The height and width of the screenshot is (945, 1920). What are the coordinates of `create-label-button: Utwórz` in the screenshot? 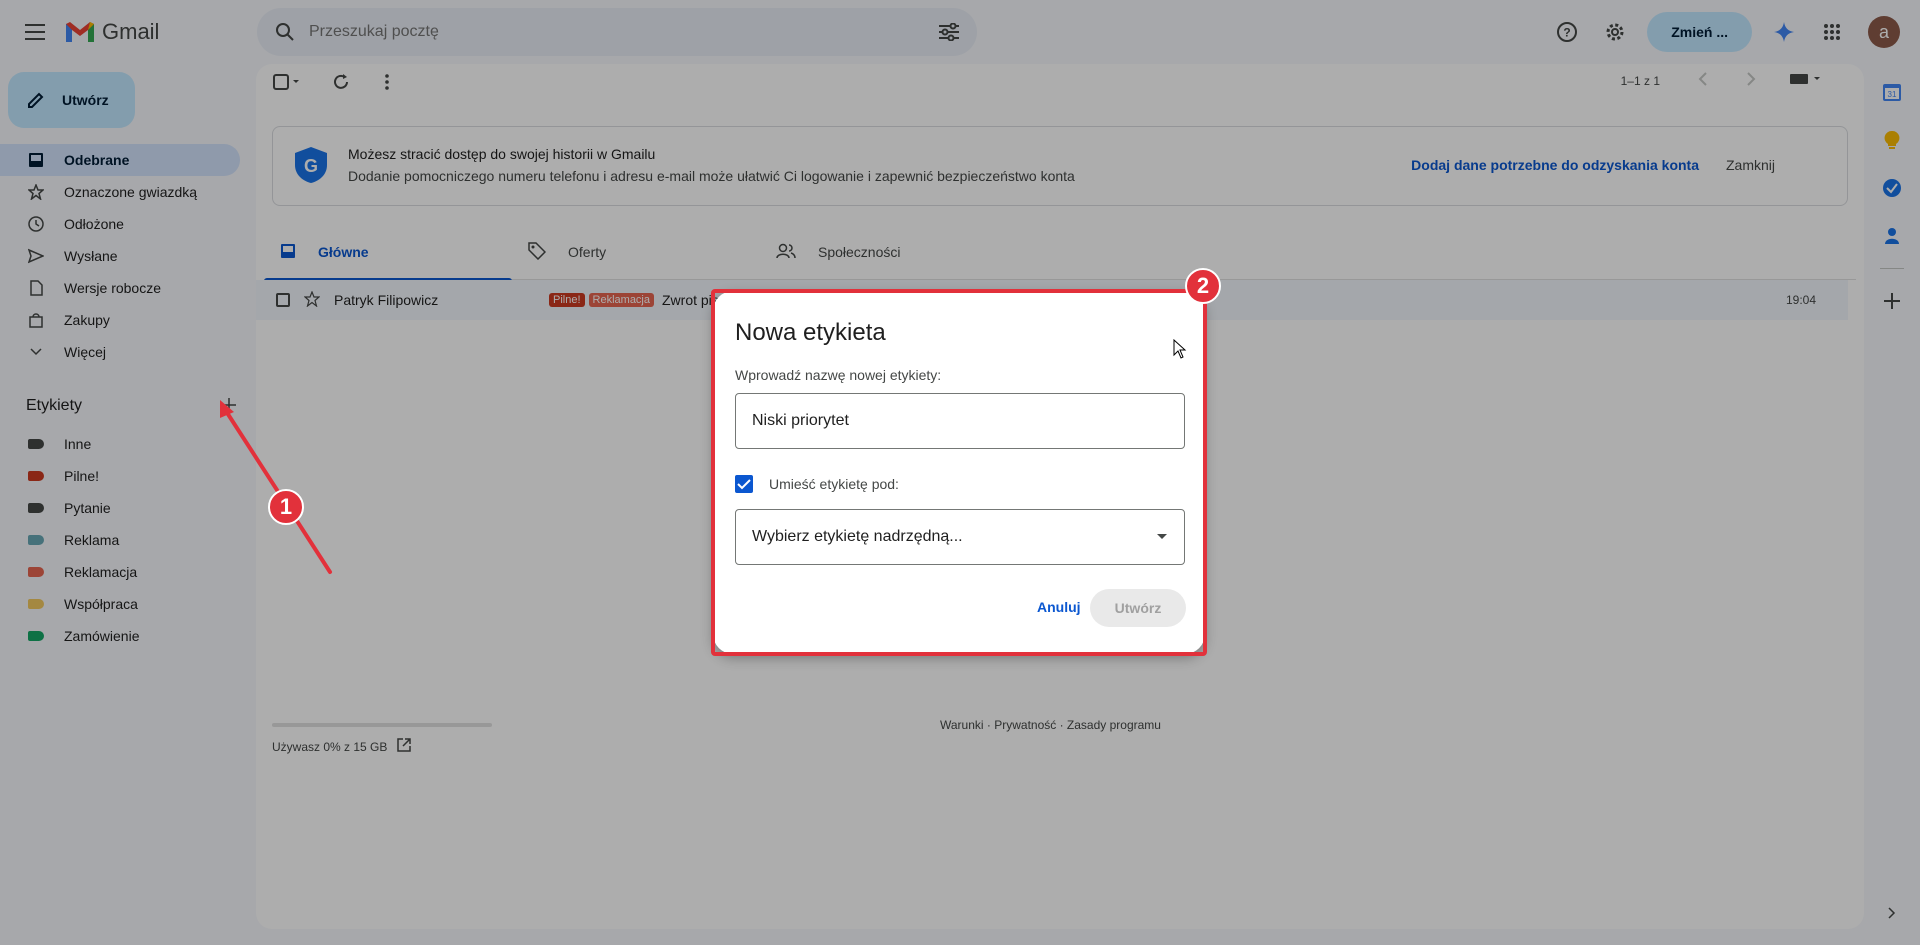 It's located at (1138, 608).